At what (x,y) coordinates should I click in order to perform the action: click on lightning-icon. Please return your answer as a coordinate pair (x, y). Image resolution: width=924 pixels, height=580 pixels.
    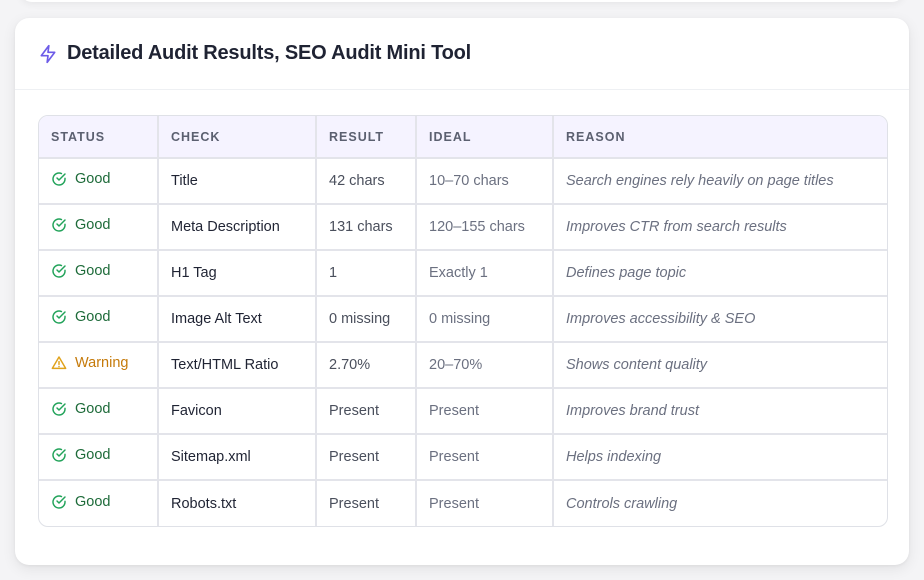
    Looking at the image, I should click on (48, 54).